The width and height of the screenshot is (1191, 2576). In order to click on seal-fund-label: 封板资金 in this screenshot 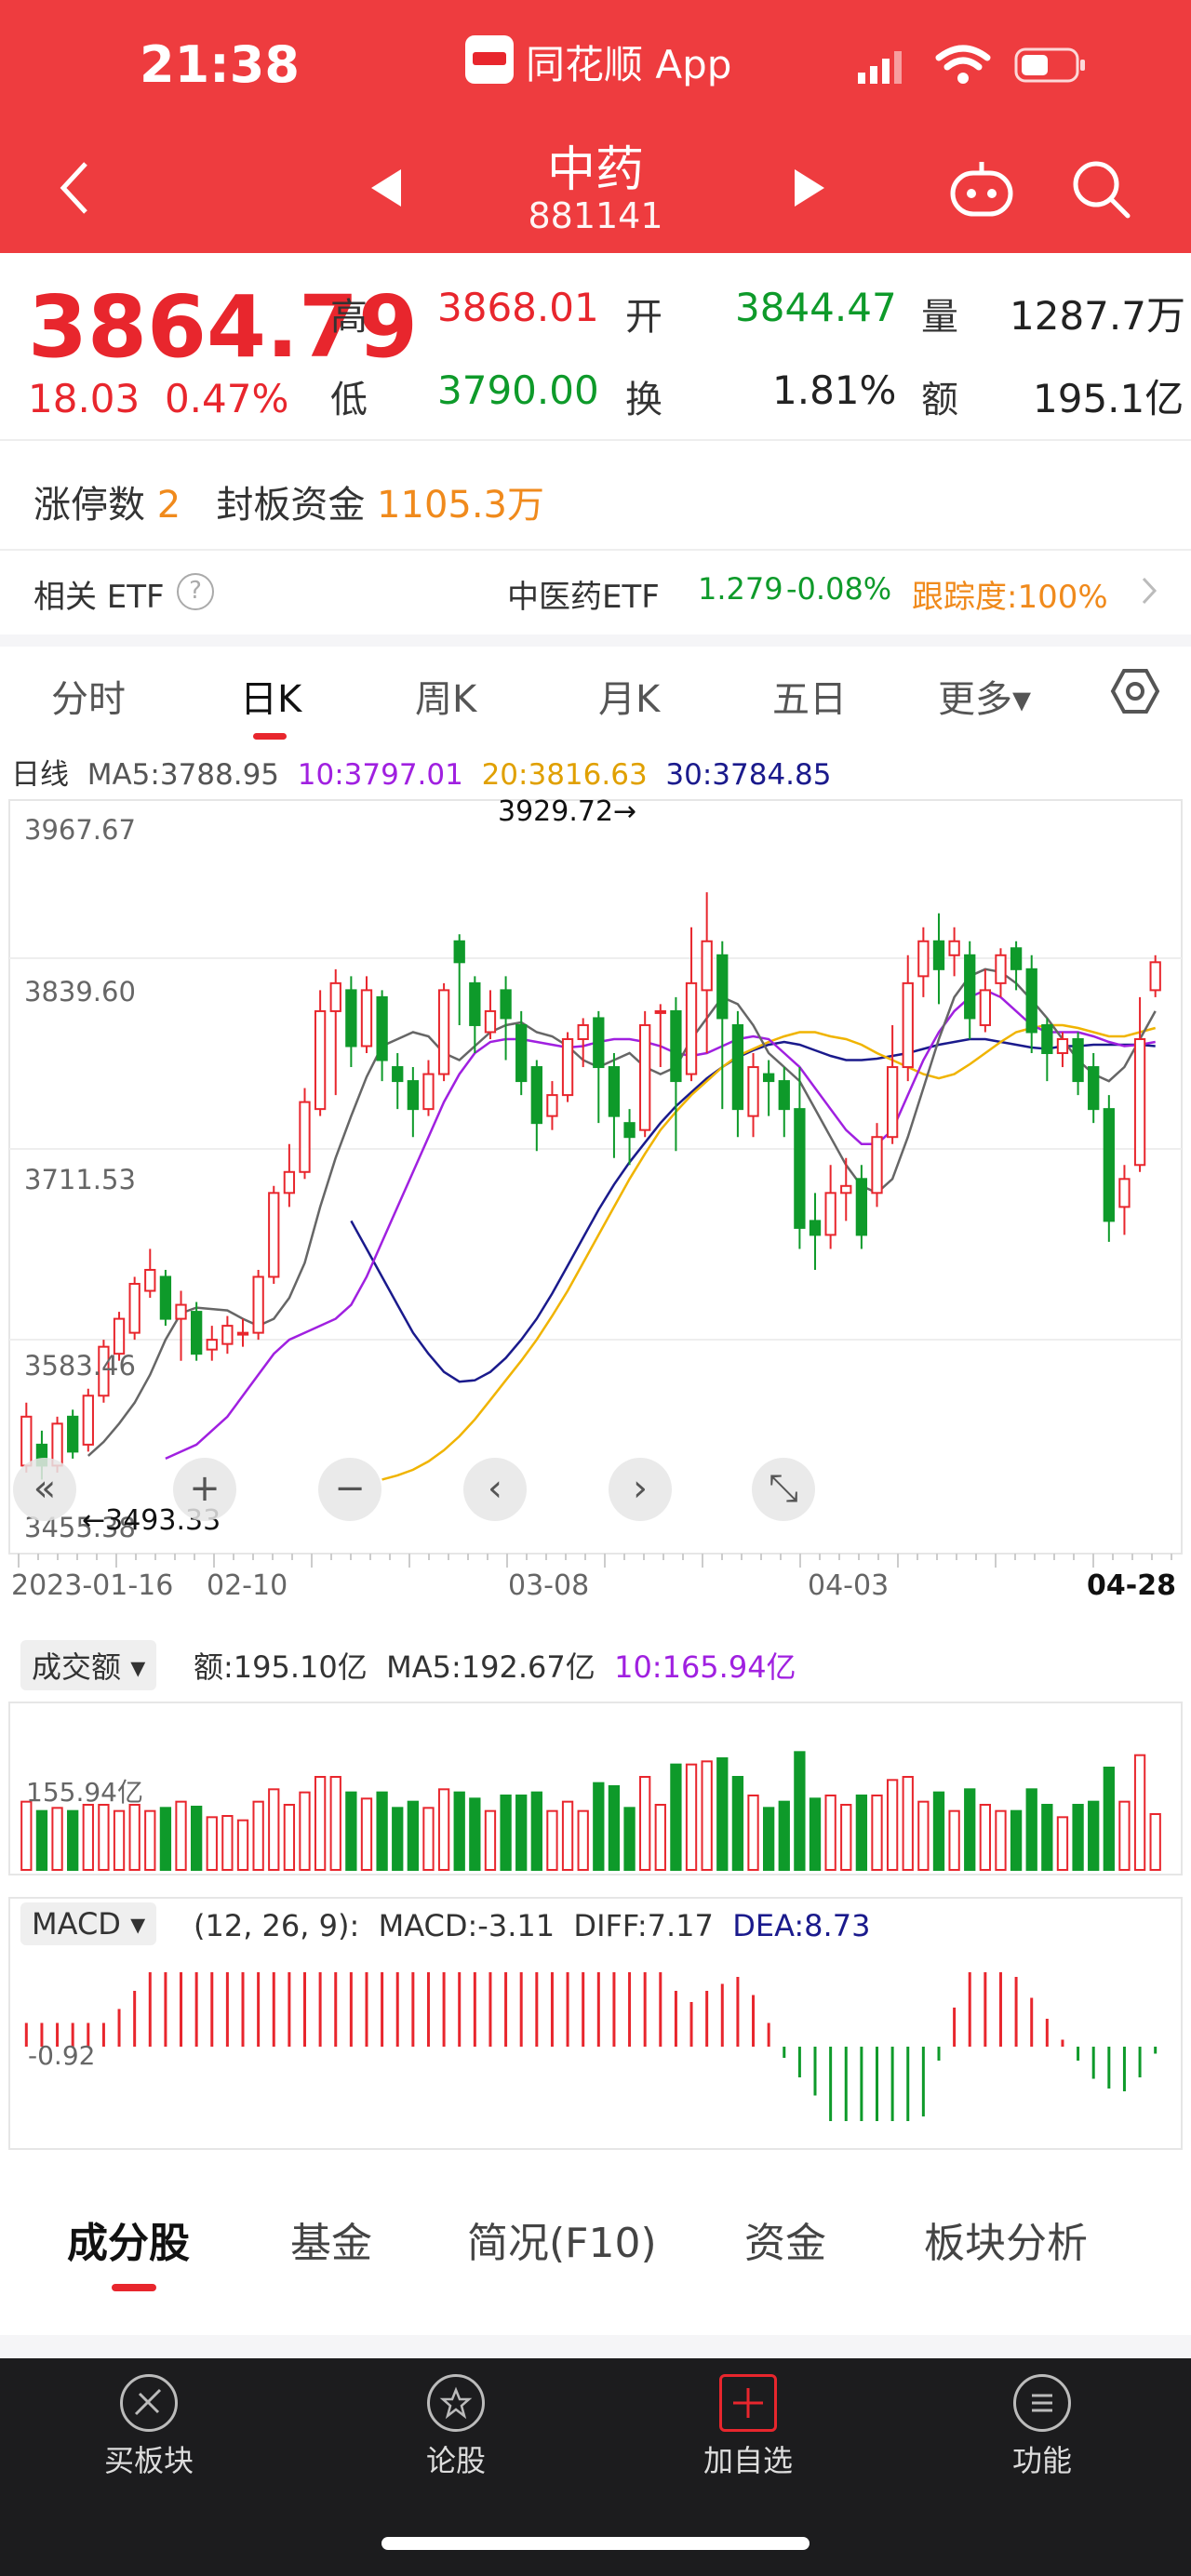, I will do `click(291, 505)`.